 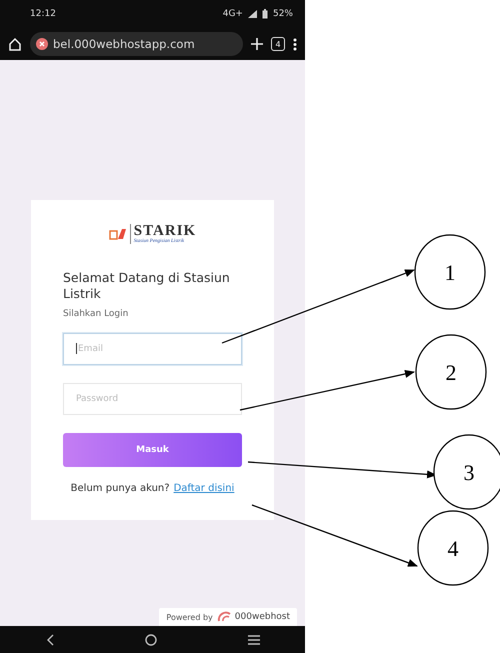 What do you see at coordinates (223, 617) in the screenshot?
I see `arc-logo-icon` at bounding box center [223, 617].